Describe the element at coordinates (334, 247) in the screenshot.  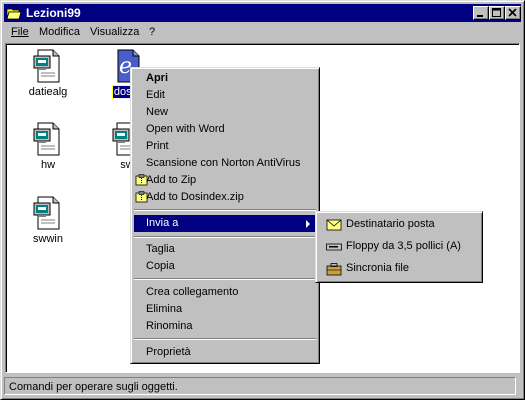
I see `floppy-drive-icon` at that location.